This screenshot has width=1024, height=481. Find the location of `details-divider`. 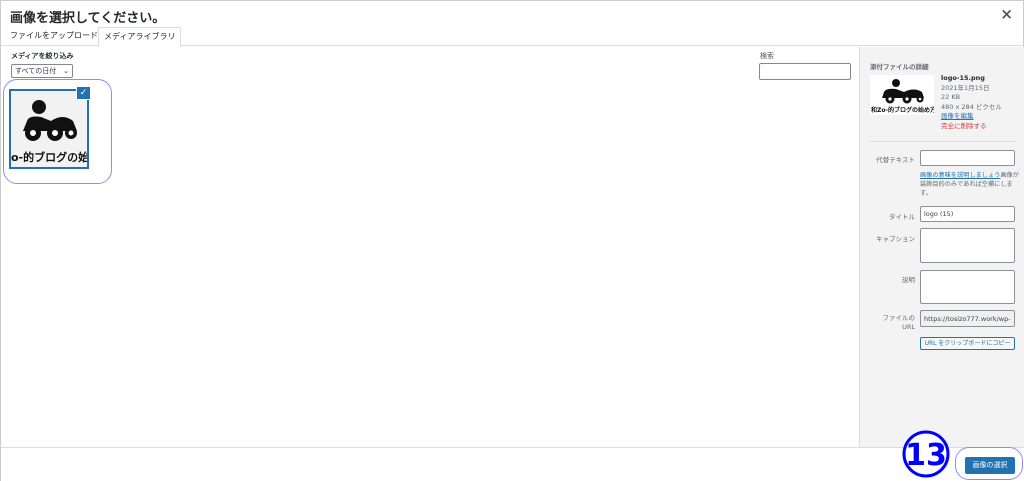

details-divider is located at coordinates (943, 141).